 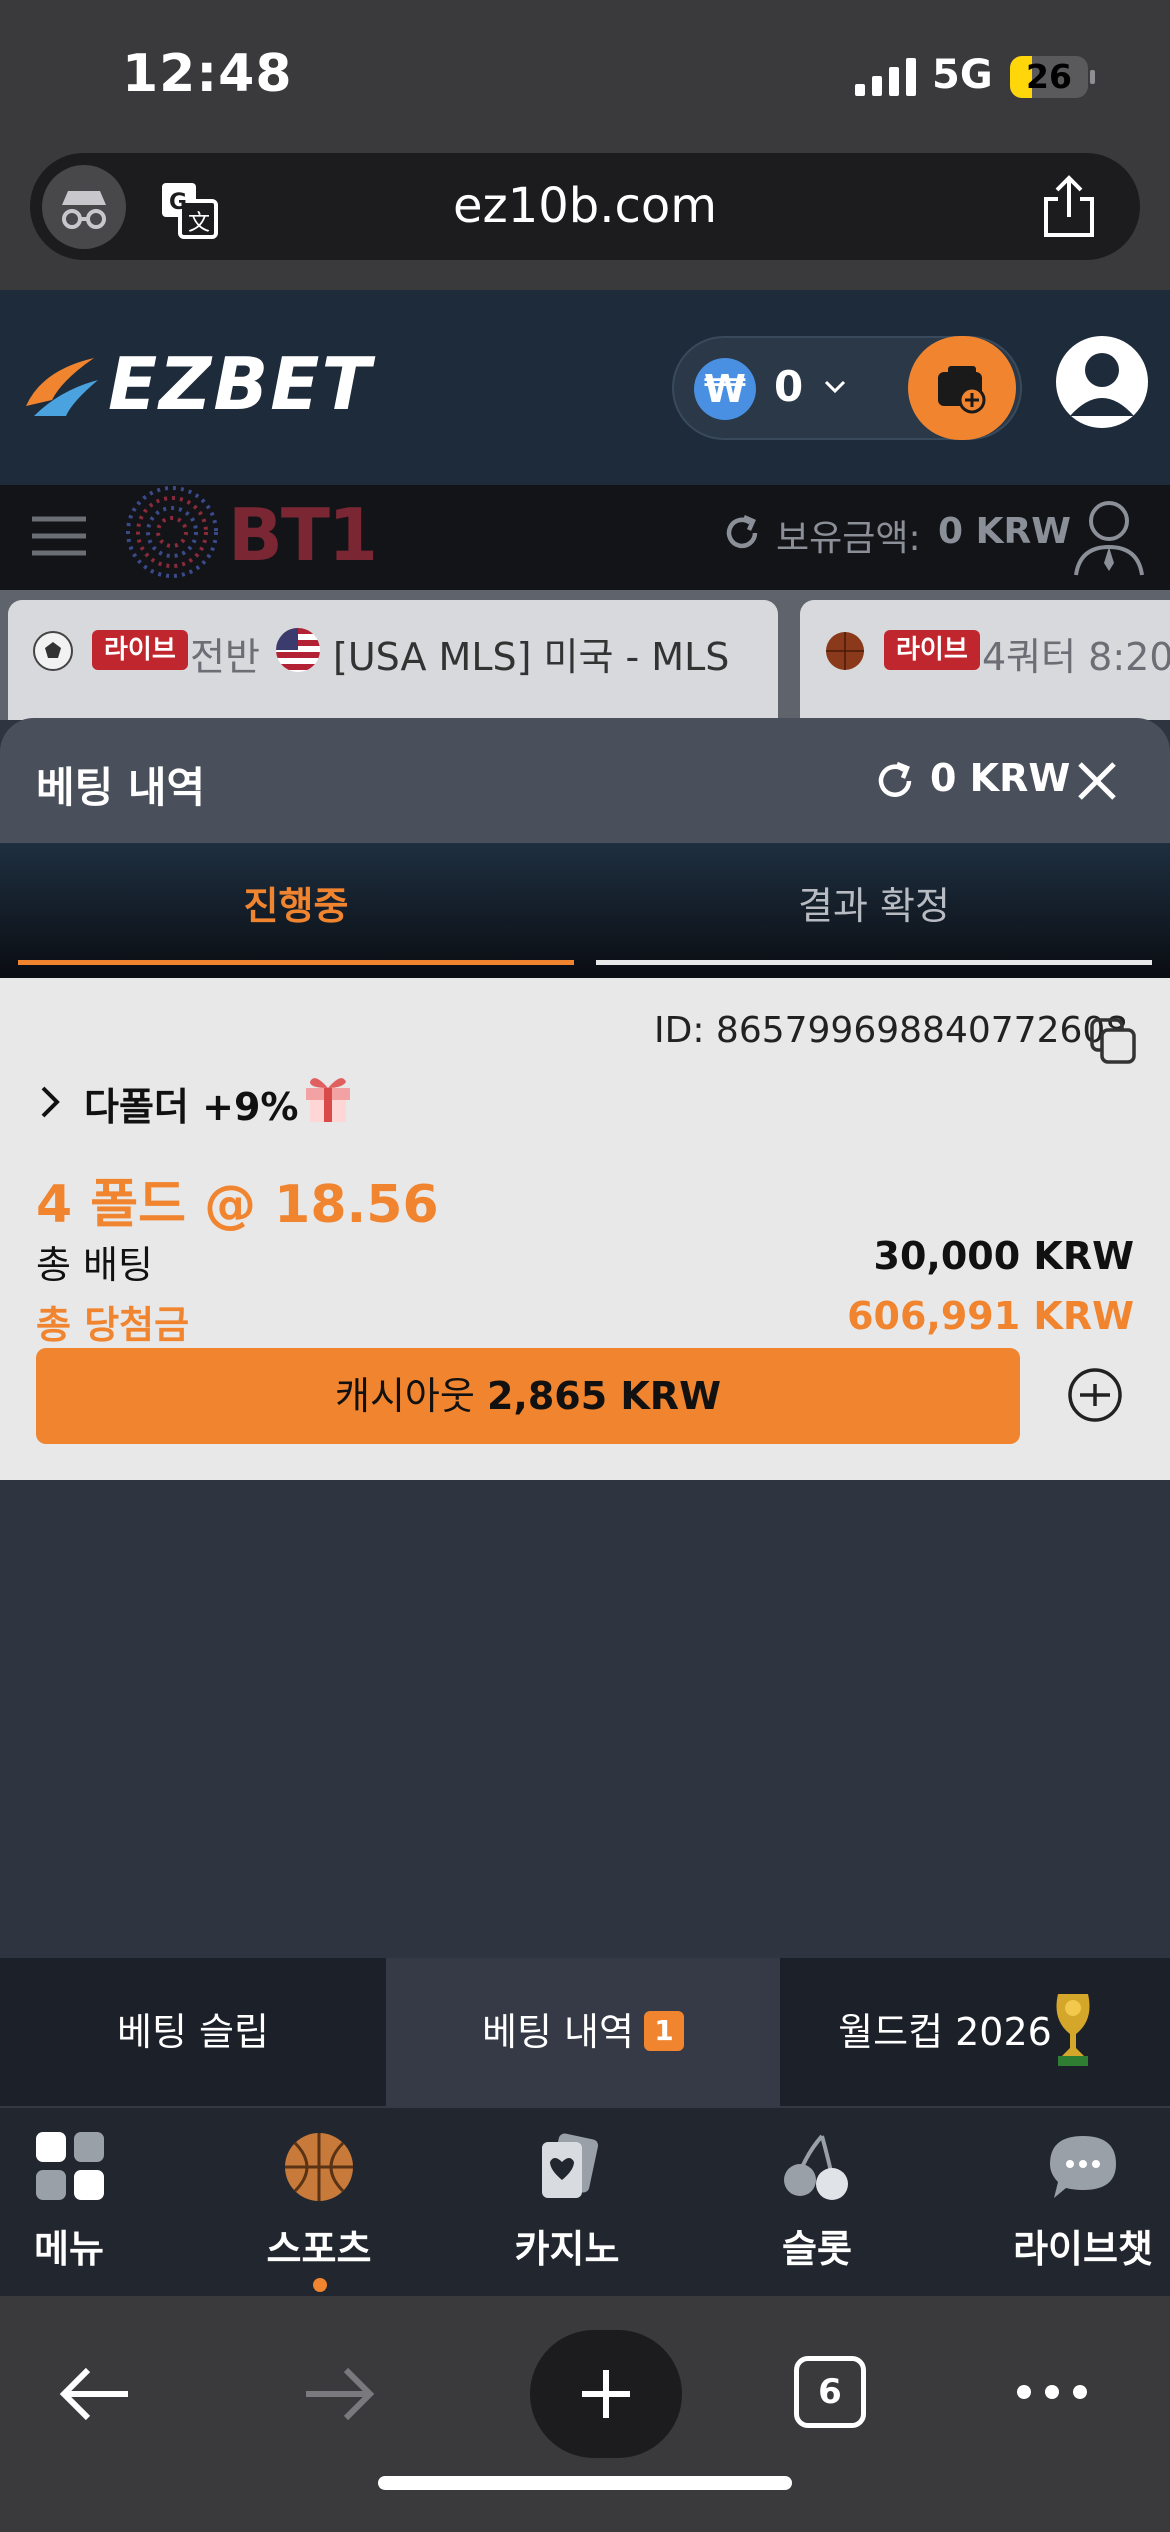 What do you see at coordinates (225, 657) in the screenshot?
I see `match-period: 전반` at bounding box center [225, 657].